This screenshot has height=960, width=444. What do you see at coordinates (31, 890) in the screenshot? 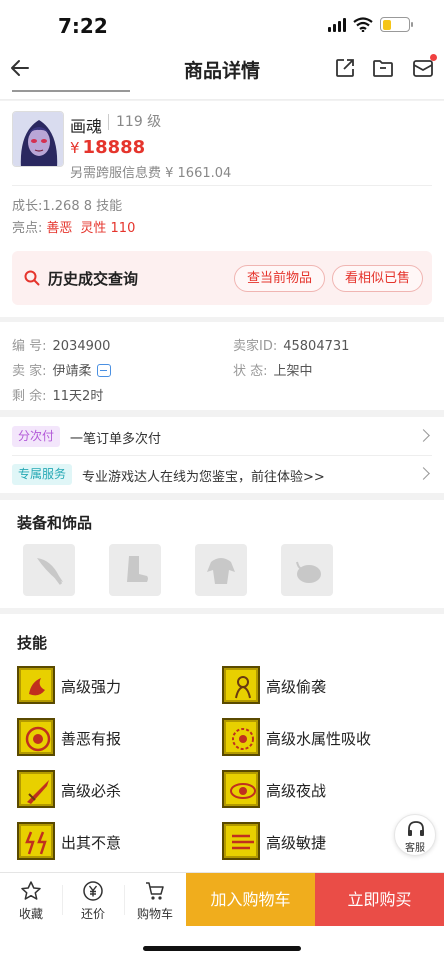
I see `star-icon` at bounding box center [31, 890].